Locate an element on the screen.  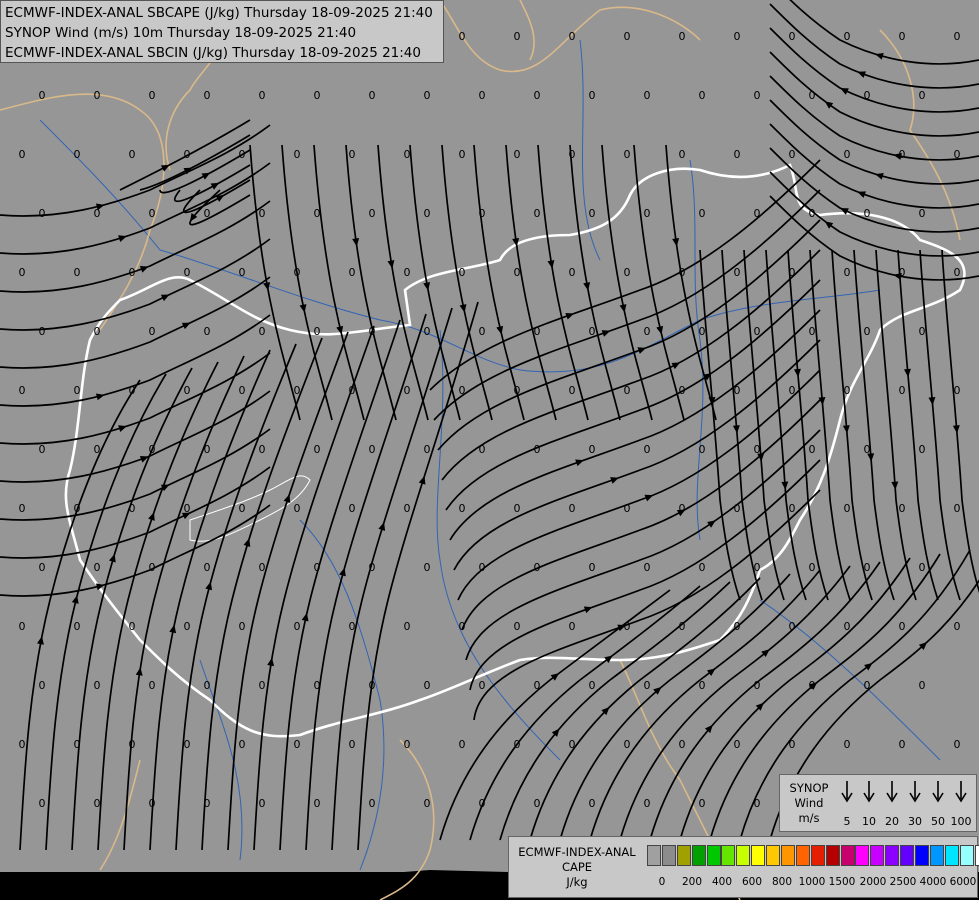
wind-legend-title-line: Wind is located at coordinates (809, 803).